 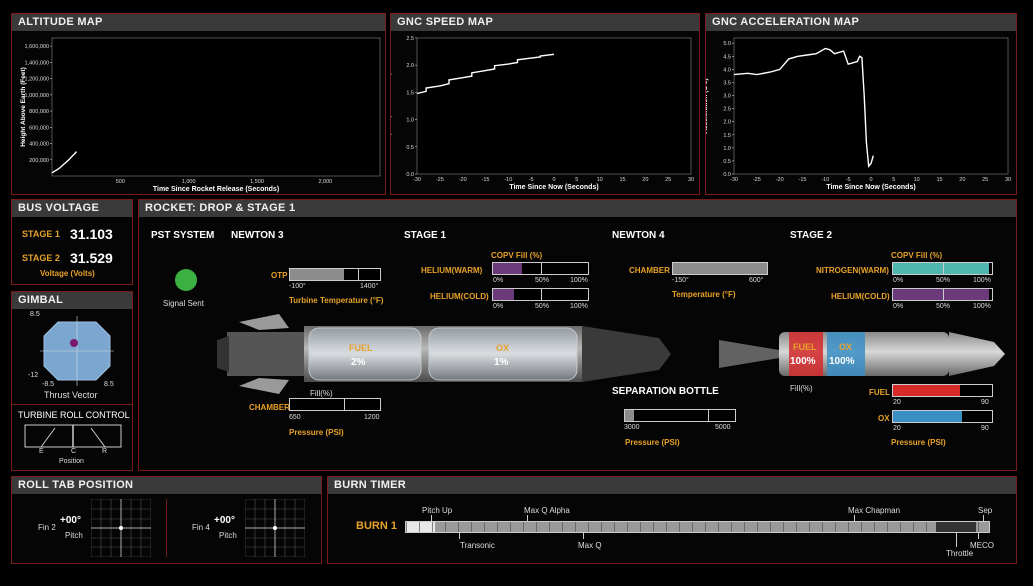 What do you see at coordinates (897, 402) in the screenshot?
I see `stage2-fuel-p-min: 20` at bounding box center [897, 402].